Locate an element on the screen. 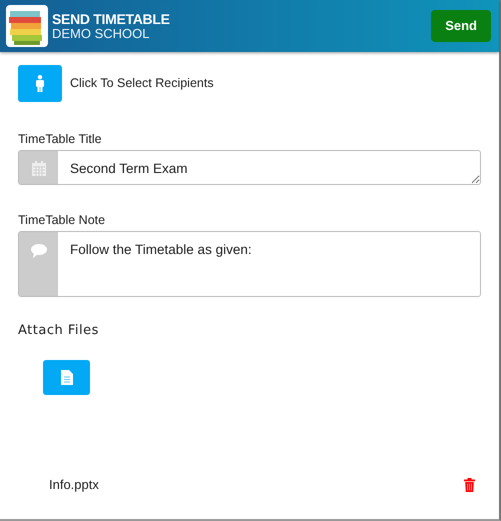 This screenshot has width=501, height=521. trash-icon is located at coordinates (469, 485).